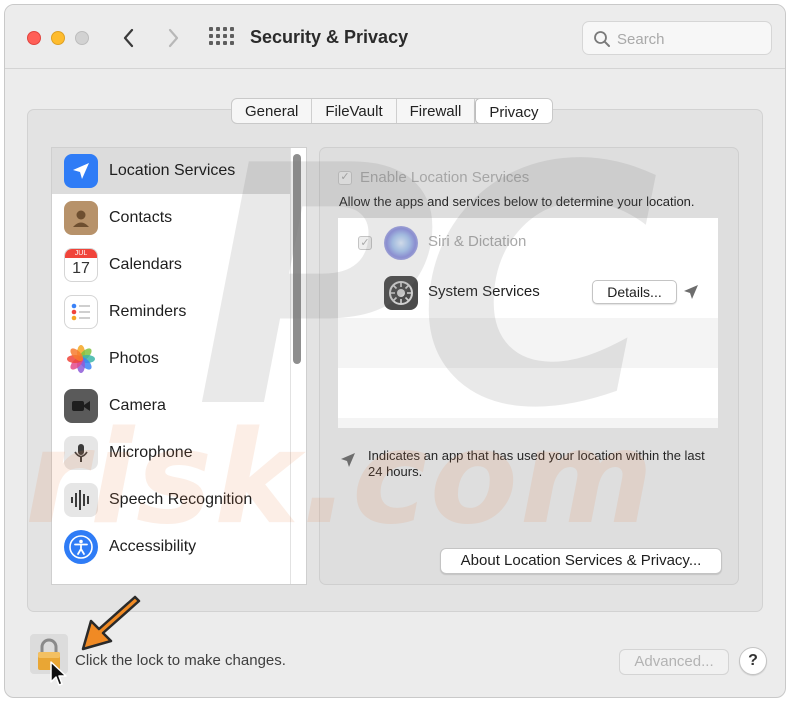 This screenshot has height=702, width=790. What do you see at coordinates (58, 673) in the screenshot?
I see `mouse-cursor-icon` at bounding box center [58, 673].